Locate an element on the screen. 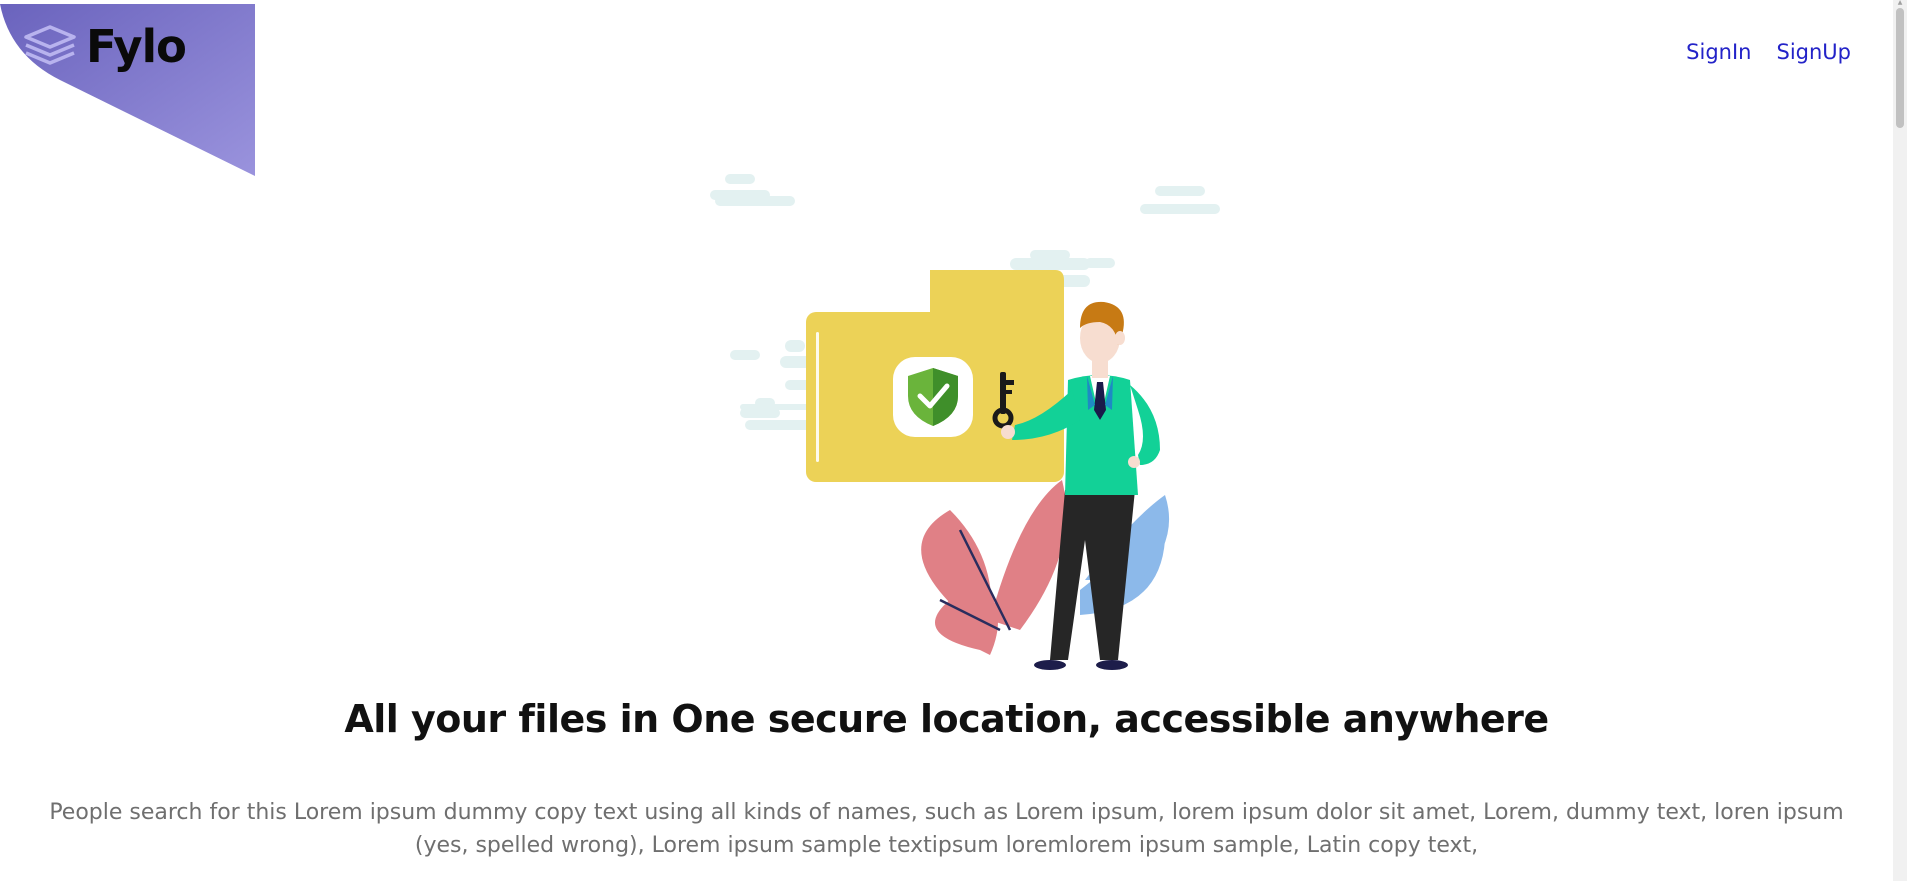 The width and height of the screenshot is (1907, 881). brand-logo-link: Fylo is located at coordinates (104, 46).